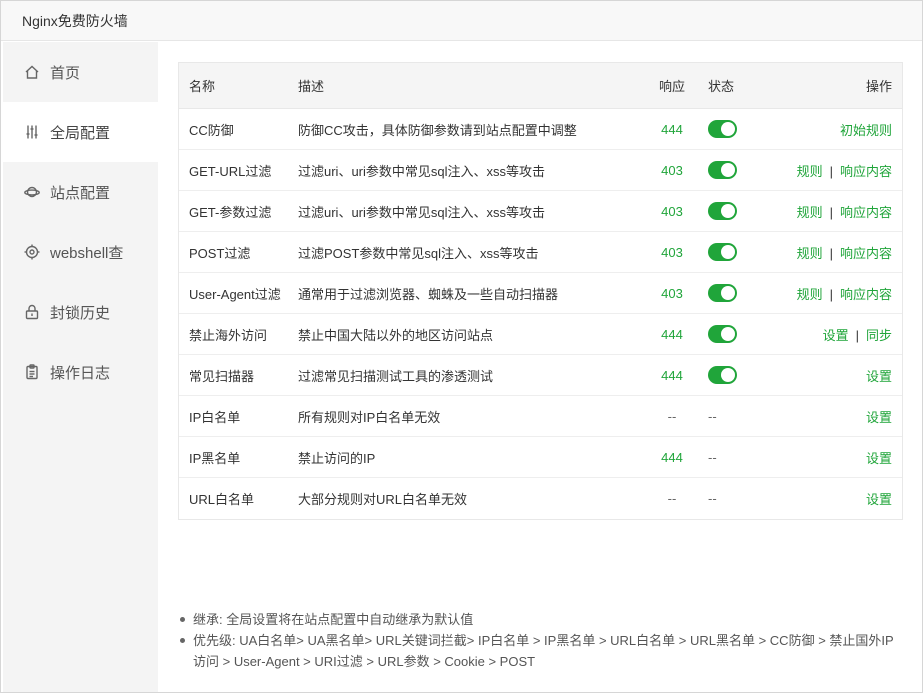 Image resolution: width=923 pixels, height=693 pixels. What do you see at coordinates (428, 294) in the screenshot?
I see `rule-description: 通常用于过滤浏览器、蜘蛛及一些自动扫描器` at bounding box center [428, 294].